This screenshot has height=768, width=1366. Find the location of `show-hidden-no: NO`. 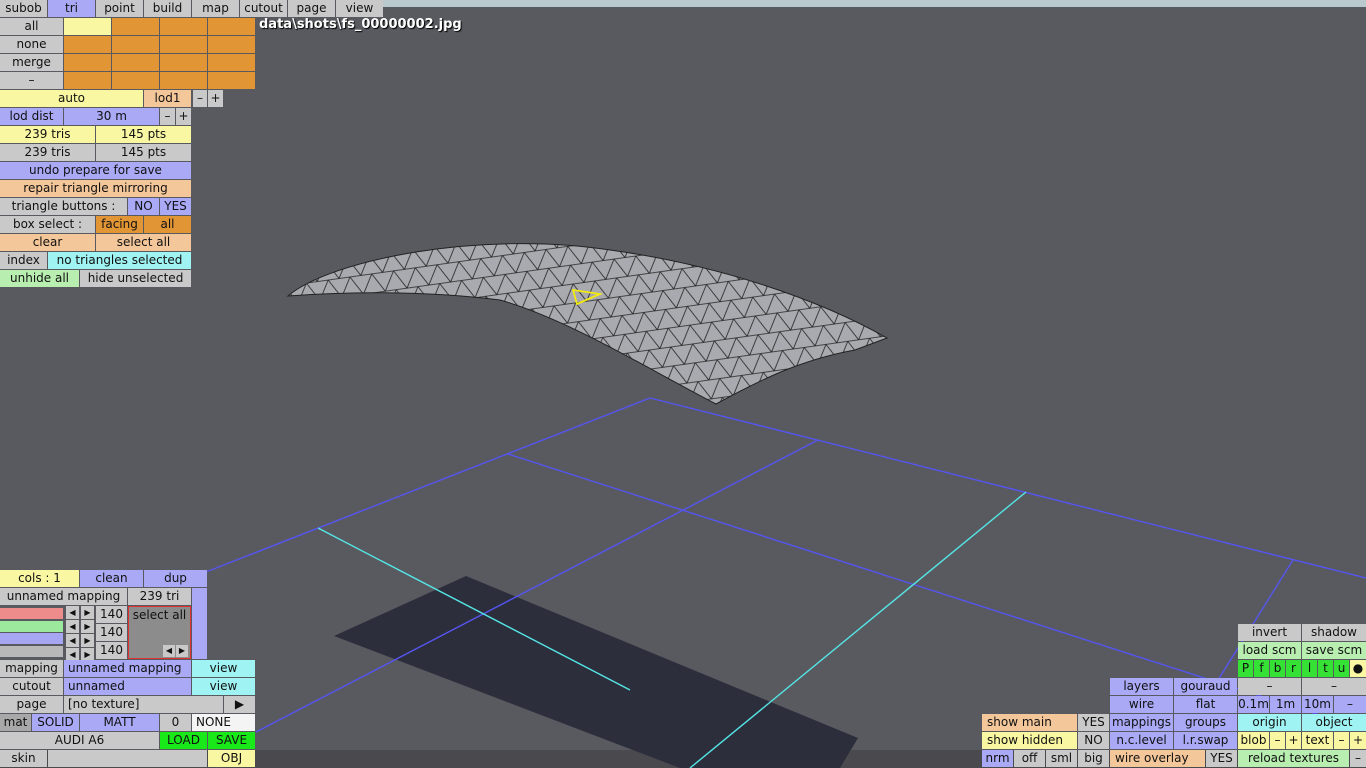

show-hidden-no: NO is located at coordinates (1093, 740).